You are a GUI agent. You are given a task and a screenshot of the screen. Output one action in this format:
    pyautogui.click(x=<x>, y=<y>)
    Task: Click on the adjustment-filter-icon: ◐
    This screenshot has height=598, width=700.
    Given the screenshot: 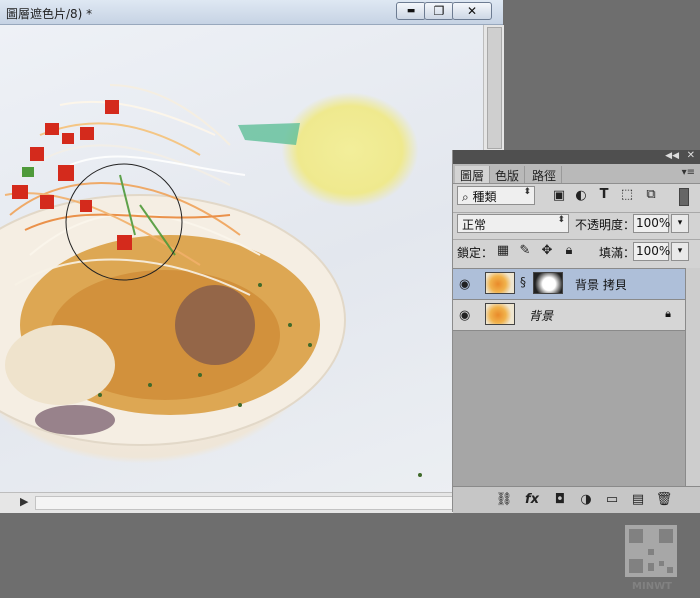 What is the action you would take?
    pyautogui.click(x=581, y=195)
    